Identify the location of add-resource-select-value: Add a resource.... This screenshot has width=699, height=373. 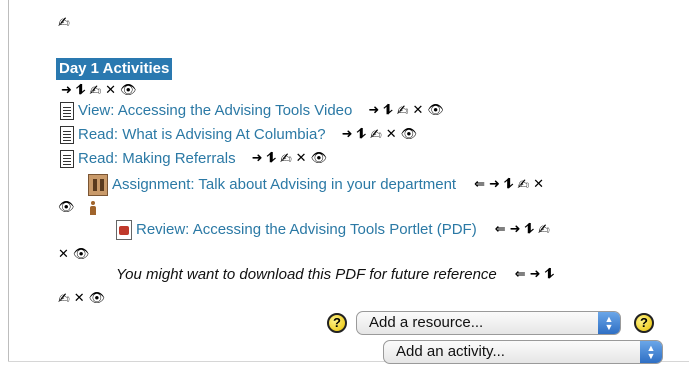
(426, 322).